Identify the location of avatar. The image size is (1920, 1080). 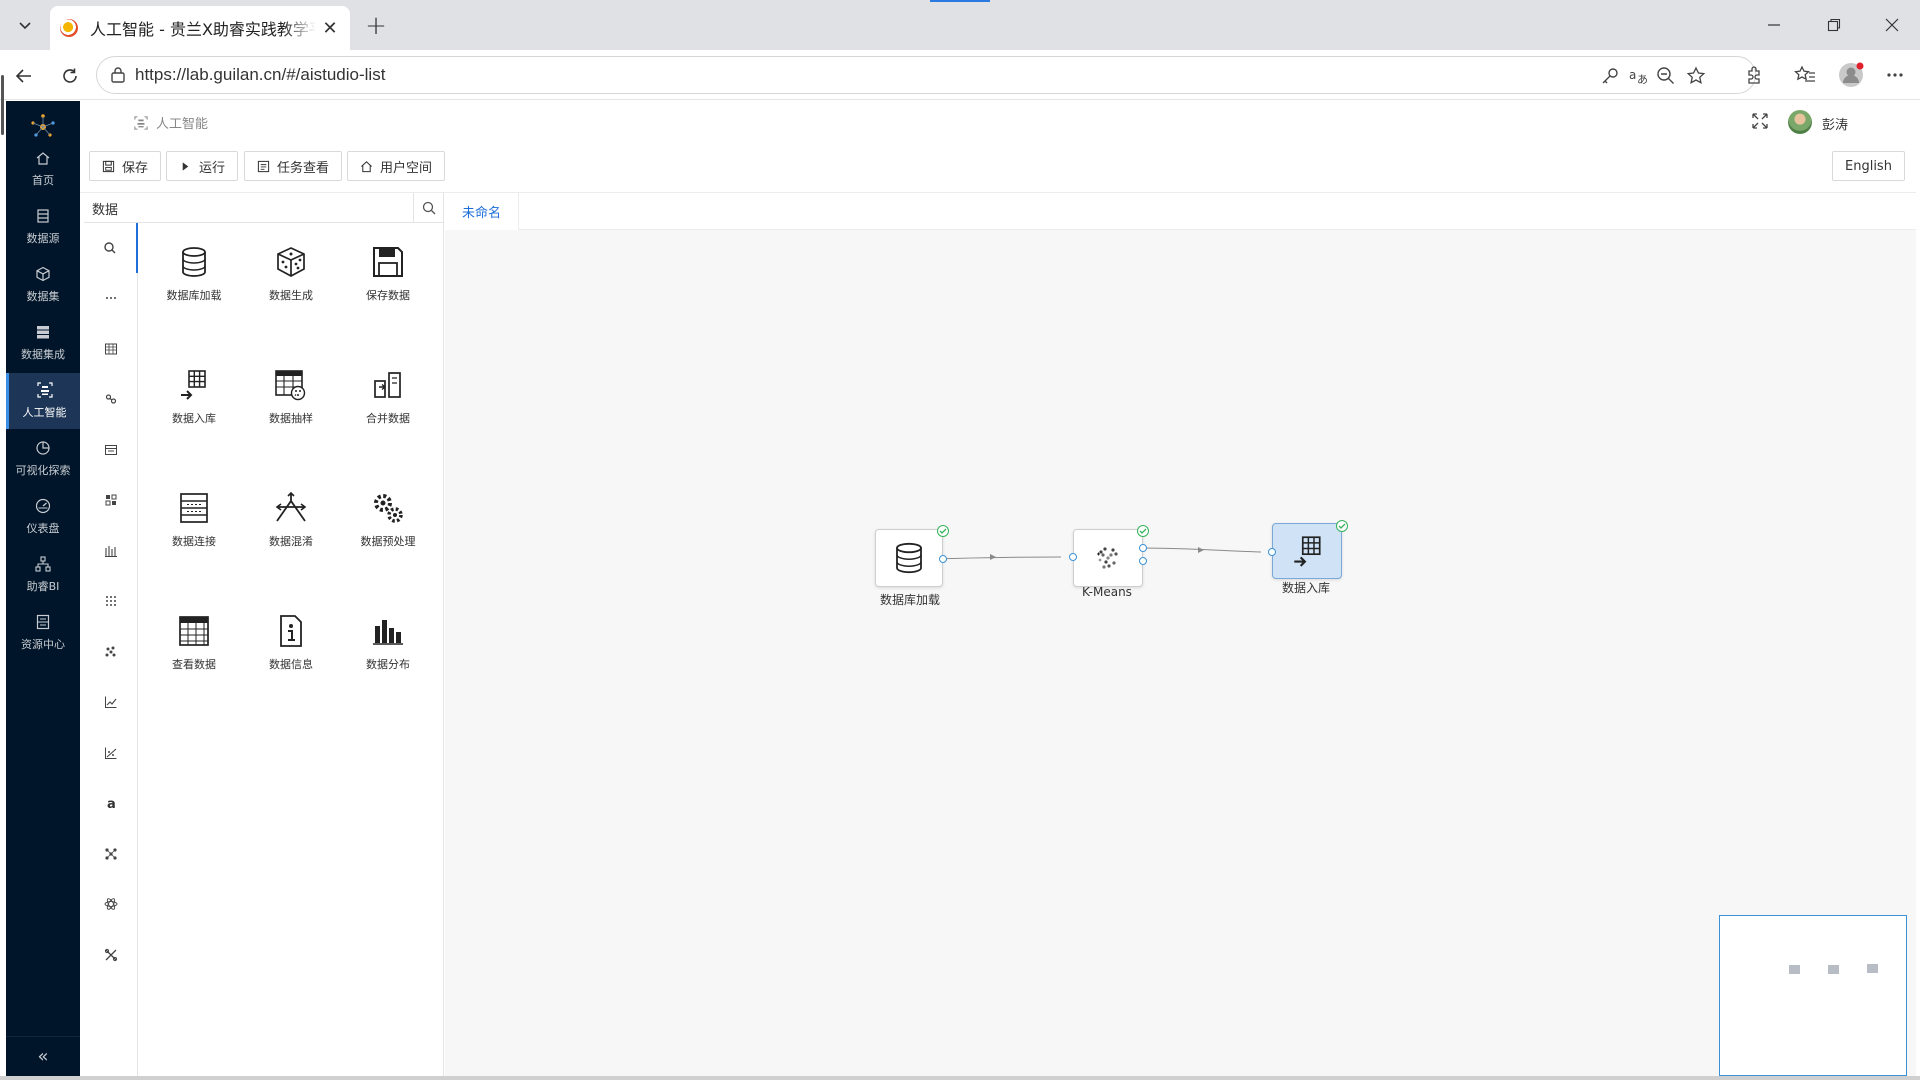
(1800, 122).